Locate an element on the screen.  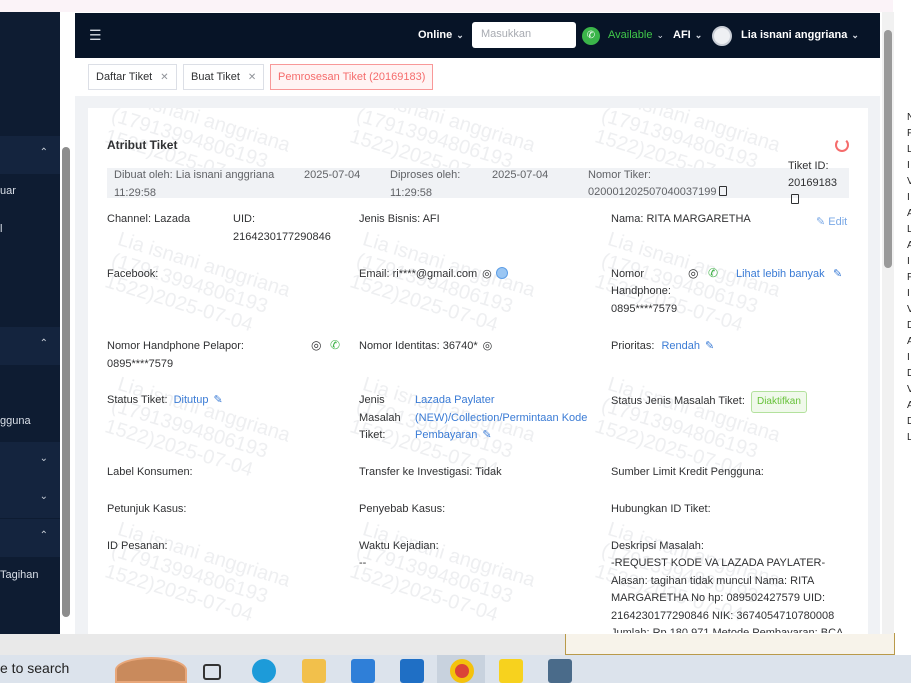
edit-button: ✎ Edit is located at coordinates (831, 222).